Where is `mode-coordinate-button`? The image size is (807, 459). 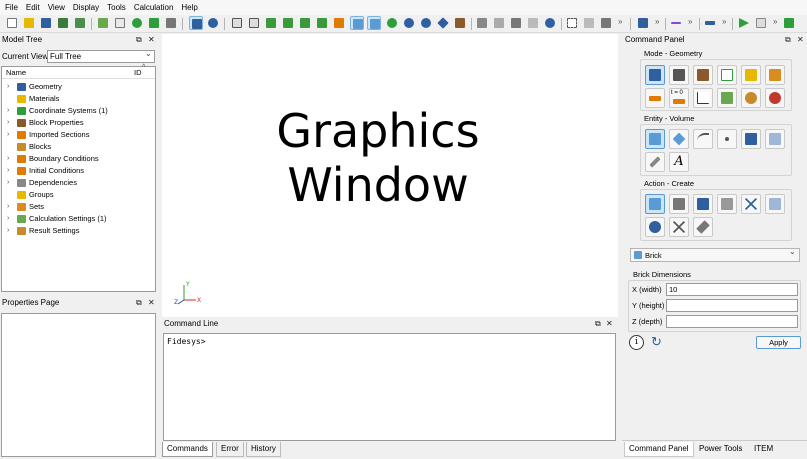
mode-coordinate-button is located at coordinates (727, 75).